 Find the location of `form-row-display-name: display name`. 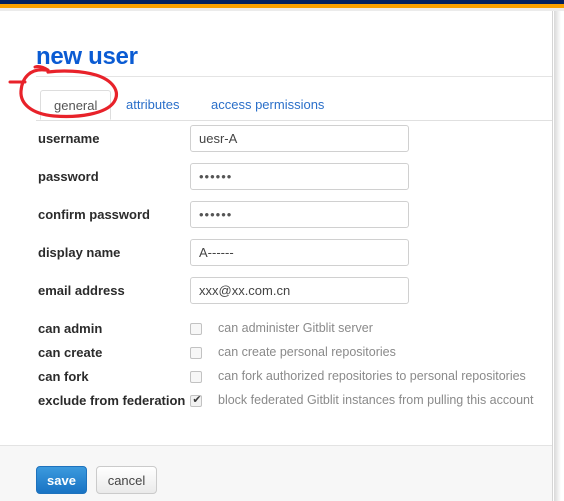

form-row-display-name: display name is located at coordinates (276, 254).